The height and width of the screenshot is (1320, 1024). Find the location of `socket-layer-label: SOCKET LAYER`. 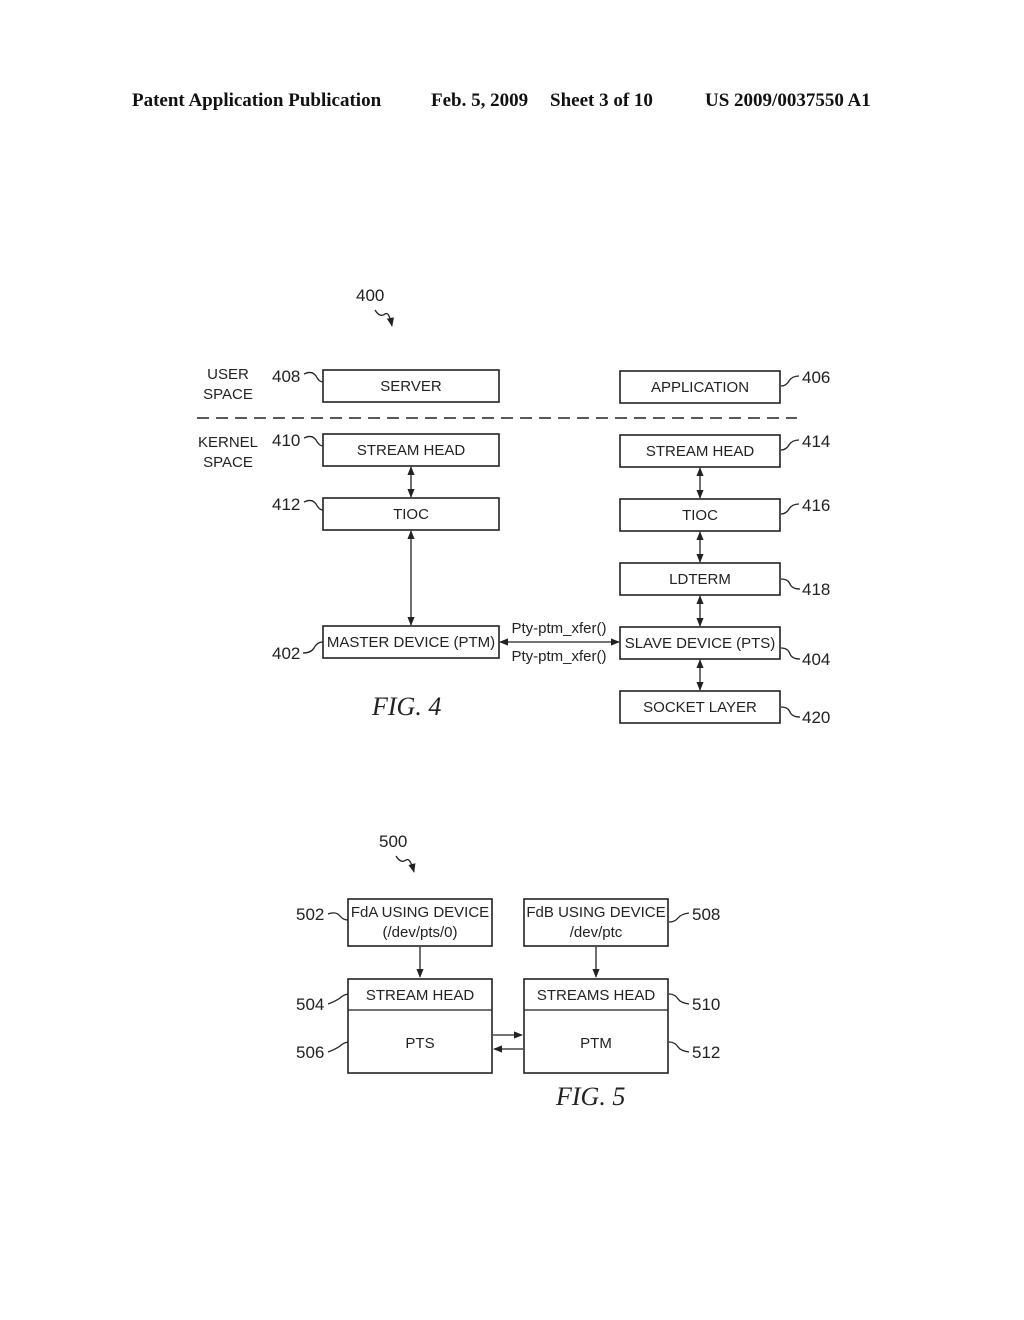

socket-layer-label: SOCKET LAYER is located at coordinates (700, 707).